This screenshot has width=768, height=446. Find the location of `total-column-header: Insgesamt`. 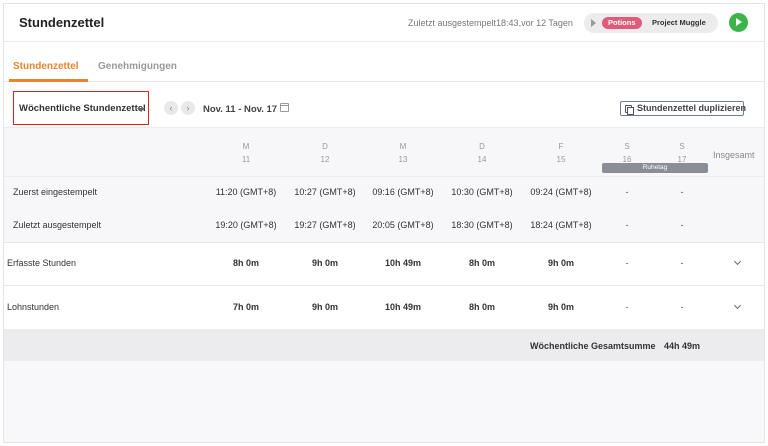

total-column-header: Insgesamt is located at coordinates (734, 155).